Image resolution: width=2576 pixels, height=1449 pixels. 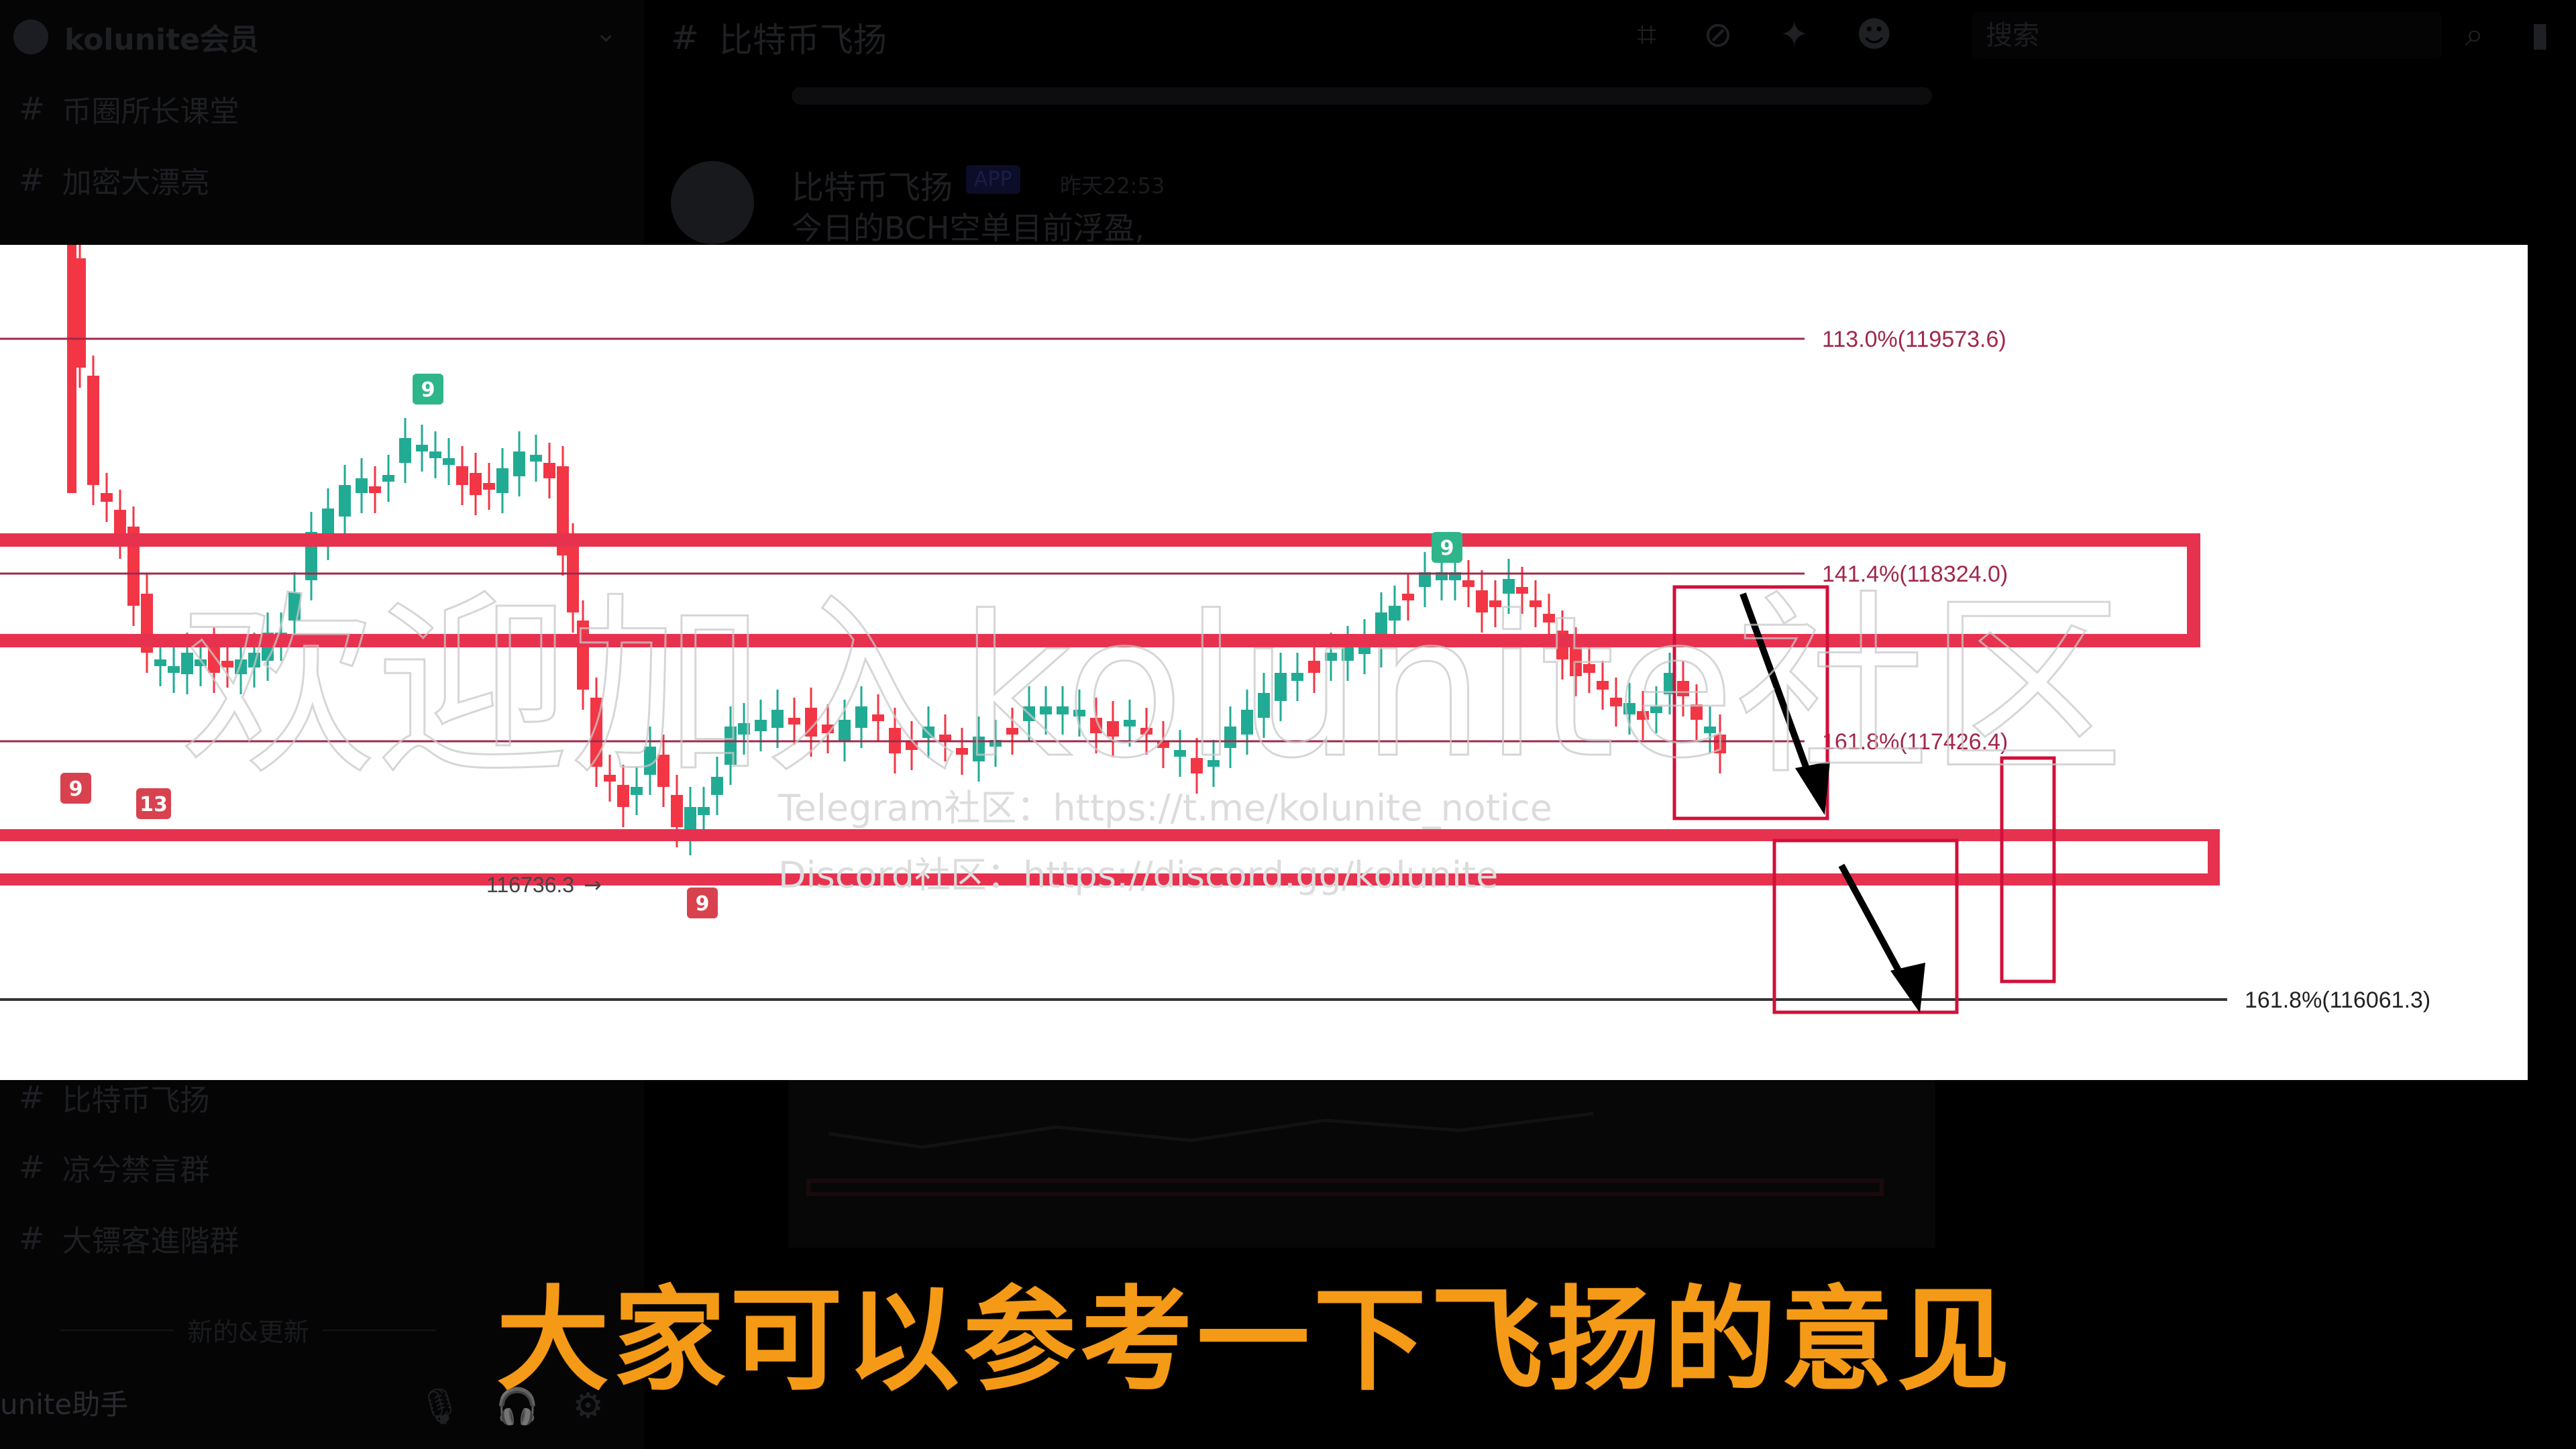 I want to click on divider-label: 新的&更新, so click(x=248, y=1332).